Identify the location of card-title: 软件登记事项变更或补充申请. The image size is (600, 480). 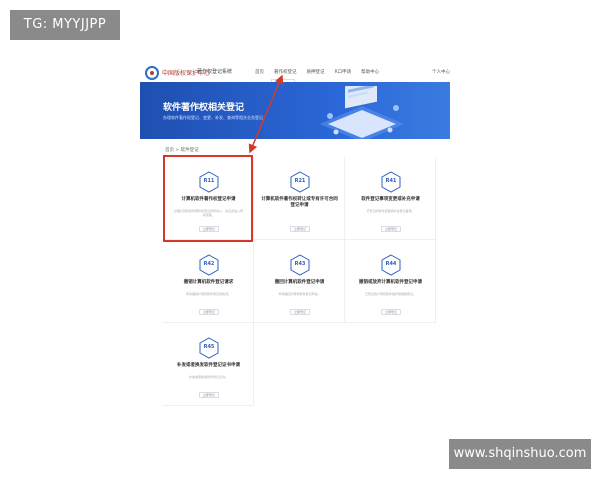
(390, 199).